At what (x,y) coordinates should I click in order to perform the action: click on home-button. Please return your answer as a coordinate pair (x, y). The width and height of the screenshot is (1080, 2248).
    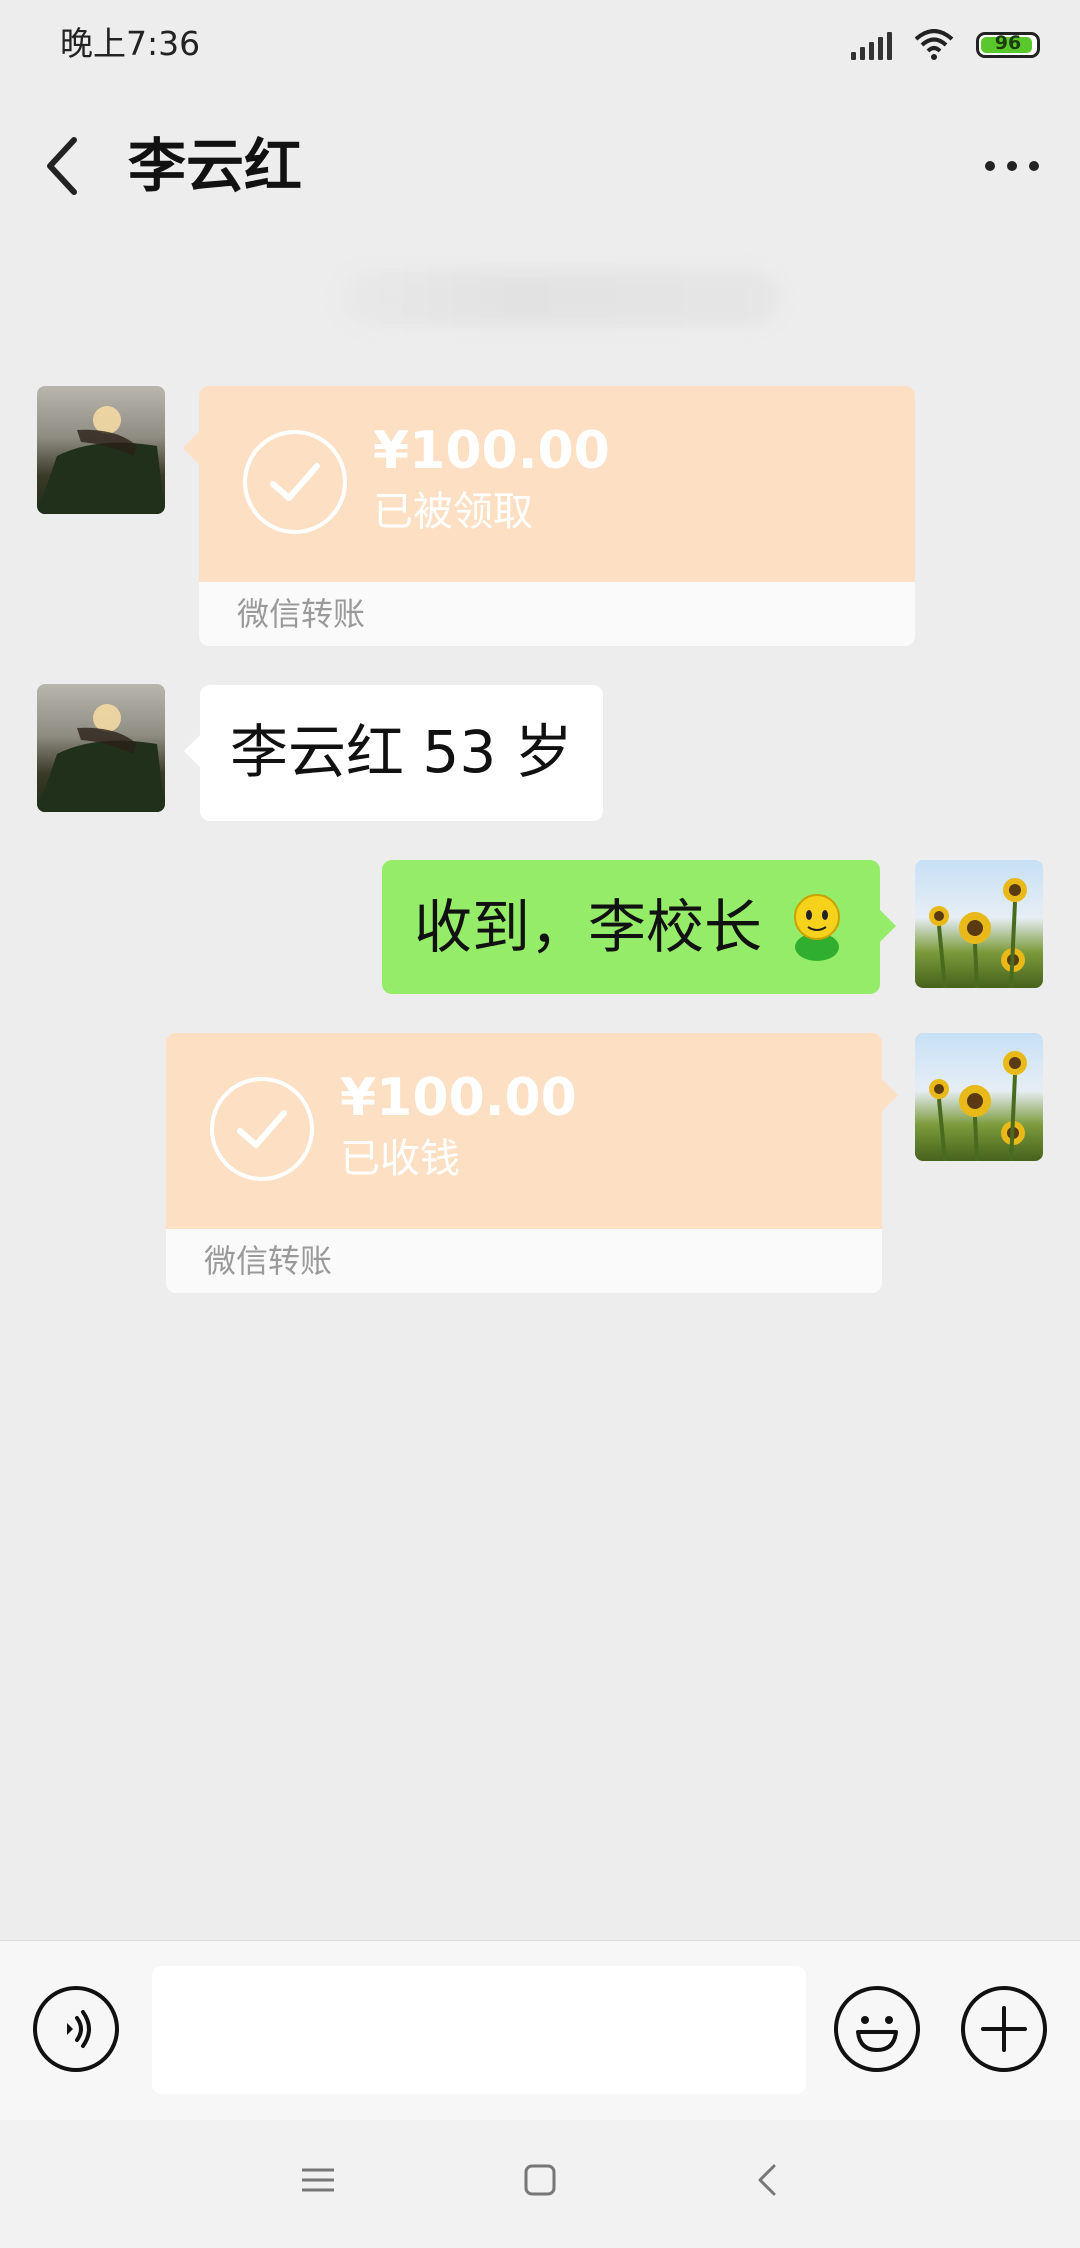
    Looking at the image, I should click on (540, 2180).